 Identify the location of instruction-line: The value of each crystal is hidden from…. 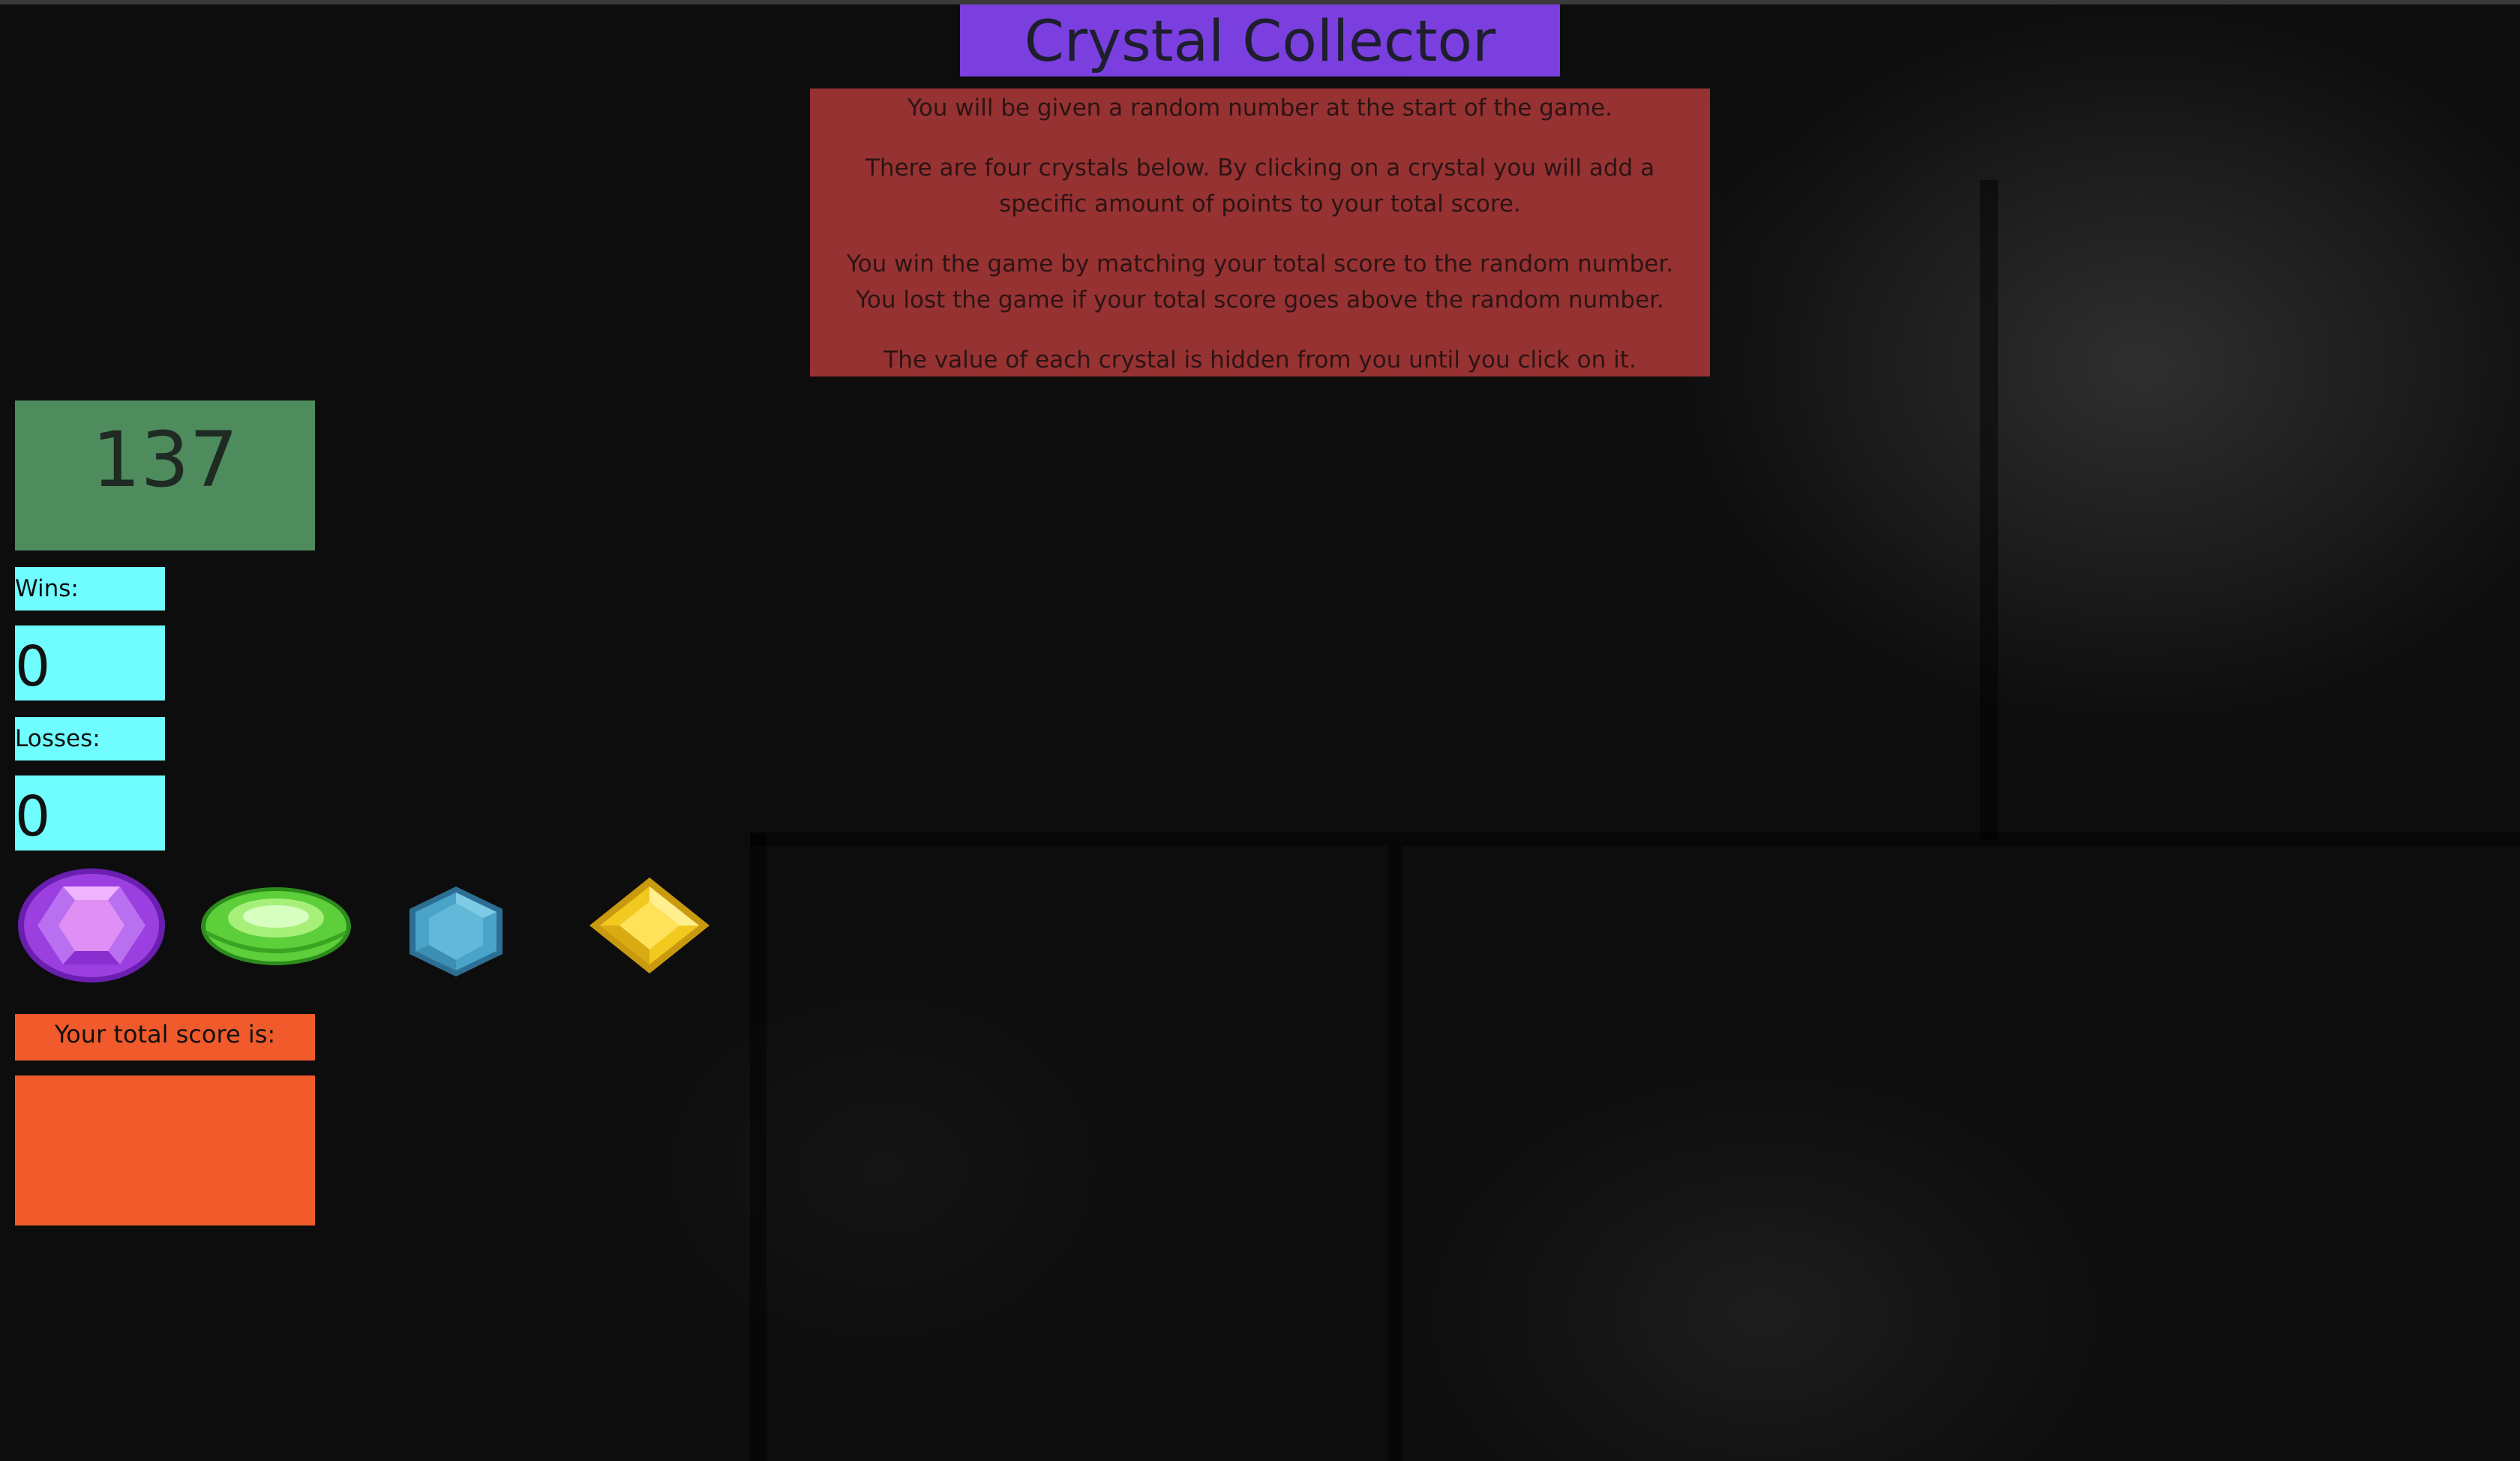
(1260, 360).